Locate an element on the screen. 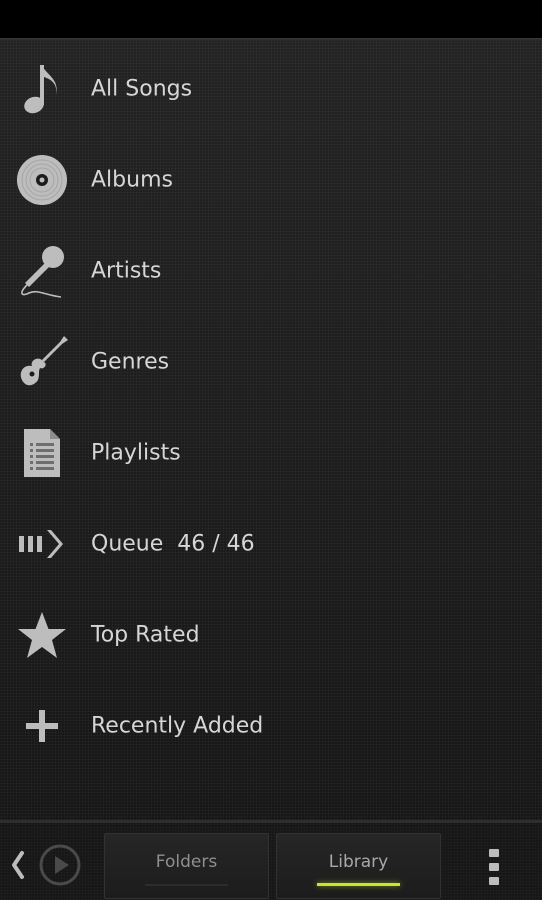  menu-item-genres: Genres is located at coordinates (271, 361).